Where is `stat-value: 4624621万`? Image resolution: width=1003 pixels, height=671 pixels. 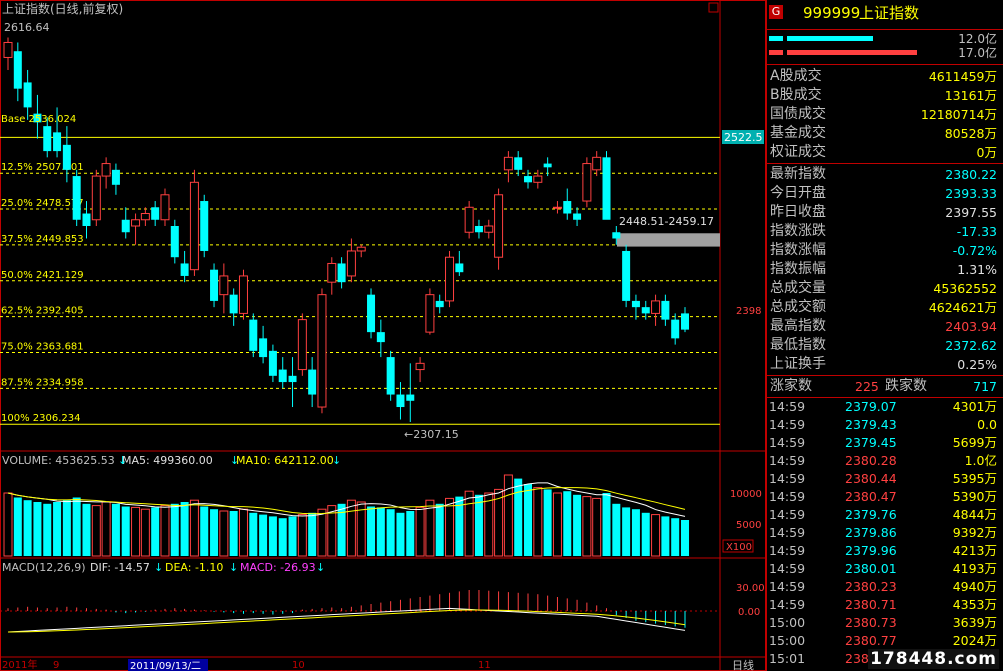
stat-value: 4624621万 is located at coordinates (962, 307).